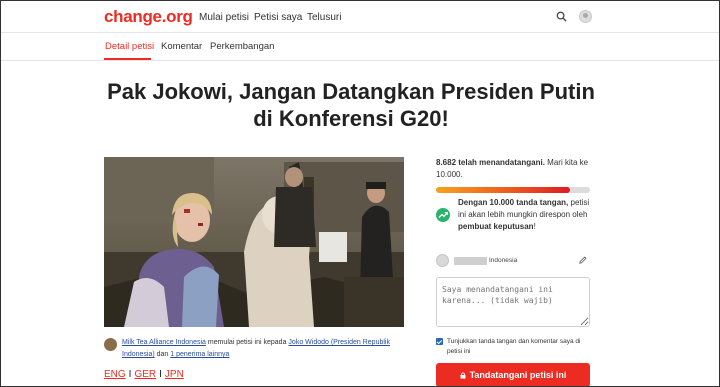 The width and height of the screenshot is (720, 387). Describe the element at coordinates (148, 17) in the screenshot. I see `change-org-logo: change.org` at that location.